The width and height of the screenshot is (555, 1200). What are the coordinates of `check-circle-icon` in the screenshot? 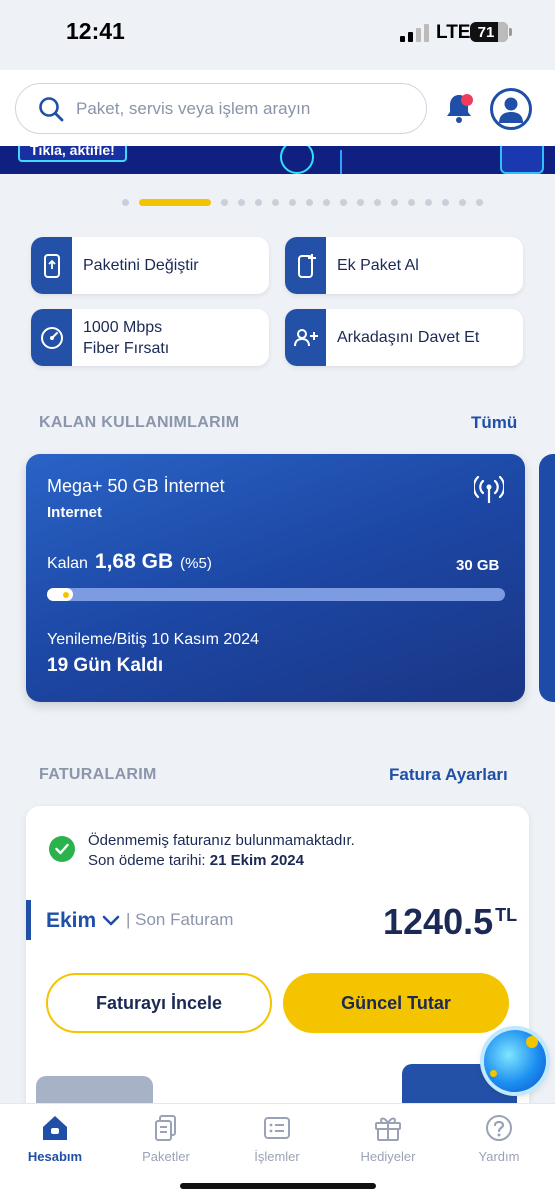 It's located at (62, 849).